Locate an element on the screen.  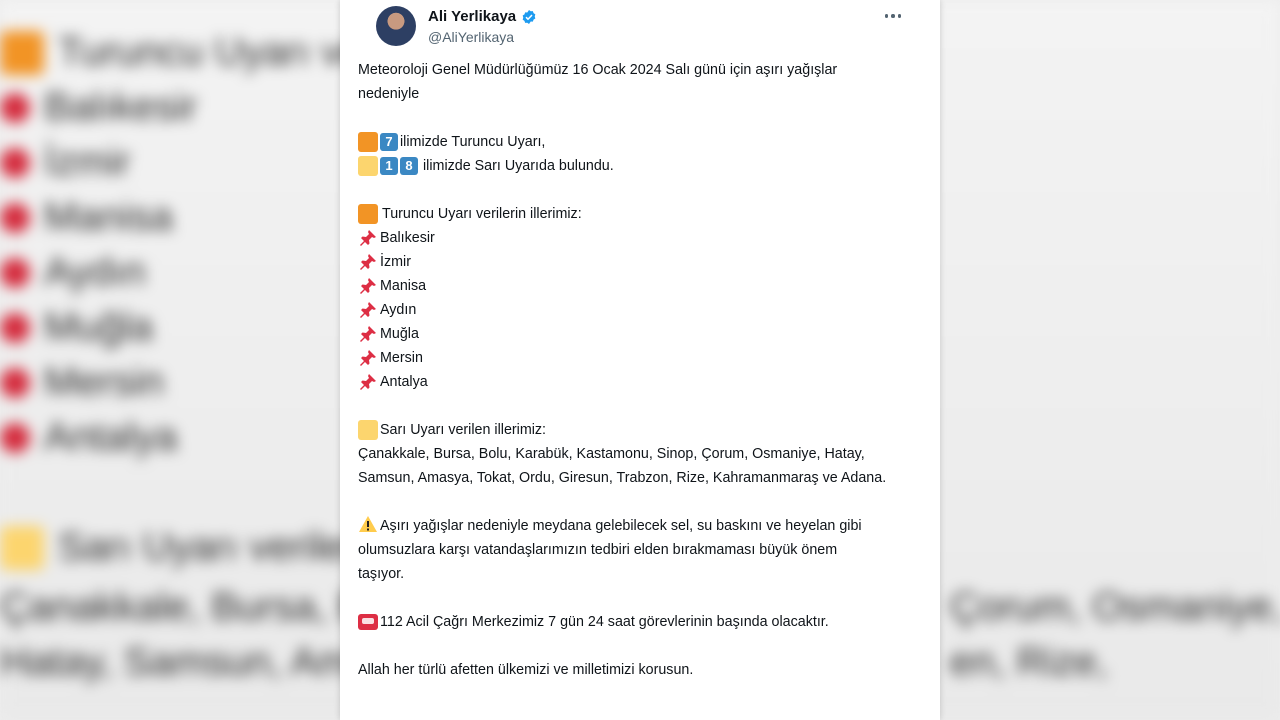
verified-icon is located at coordinates (529, 16).